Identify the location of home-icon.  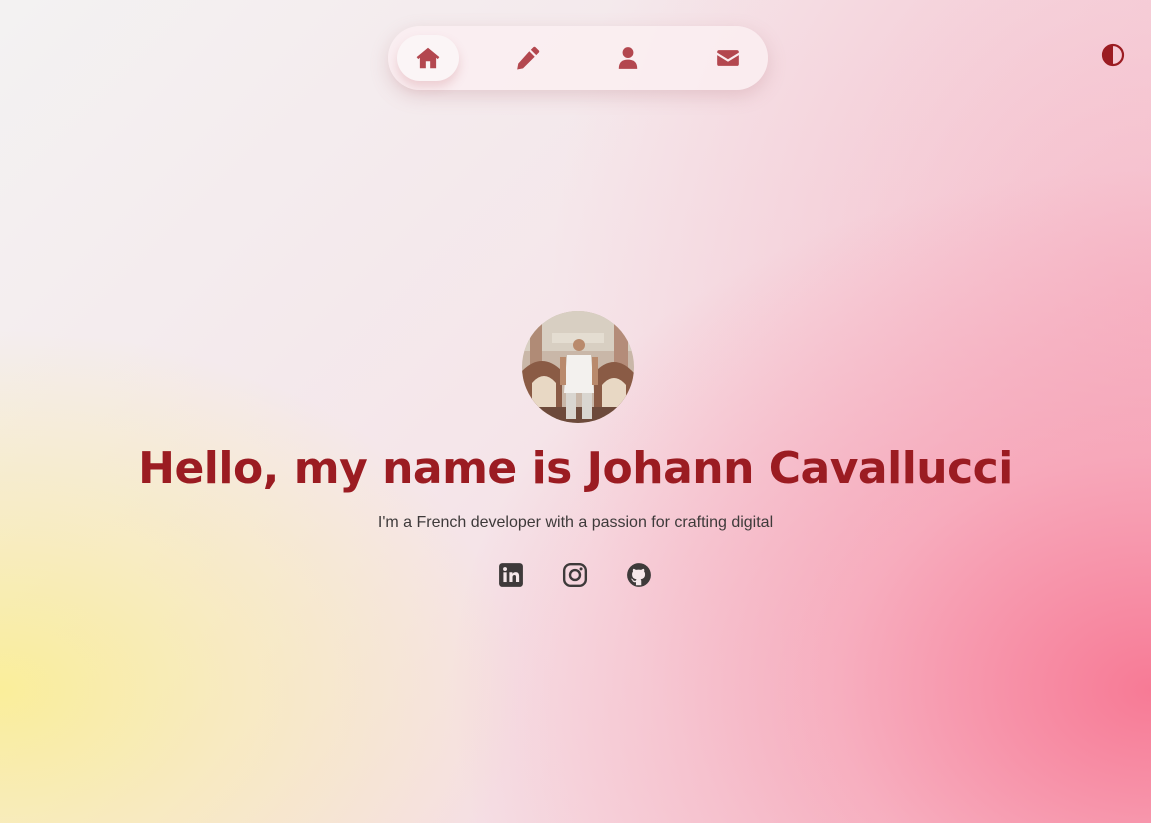
(428, 58).